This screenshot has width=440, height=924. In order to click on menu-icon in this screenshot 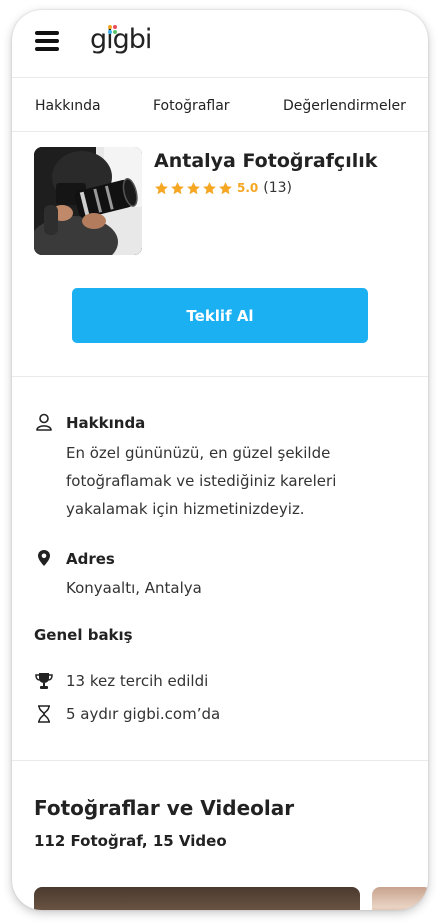, I will do `click(47, 41)`.